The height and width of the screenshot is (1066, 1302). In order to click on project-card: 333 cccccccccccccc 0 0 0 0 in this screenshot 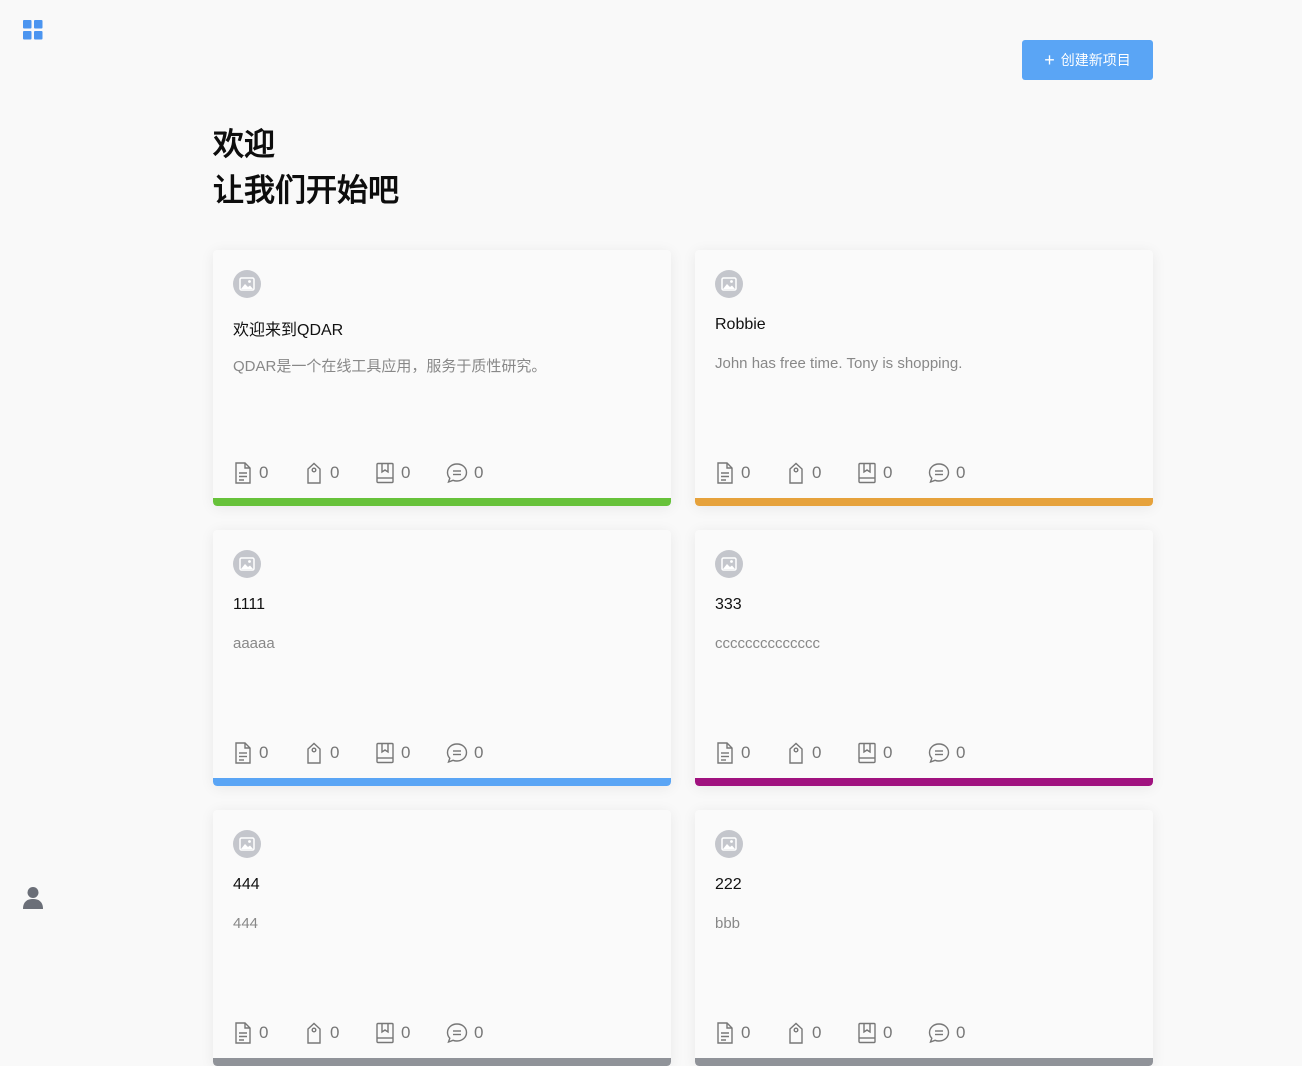, I will do `click(924, 658)`.